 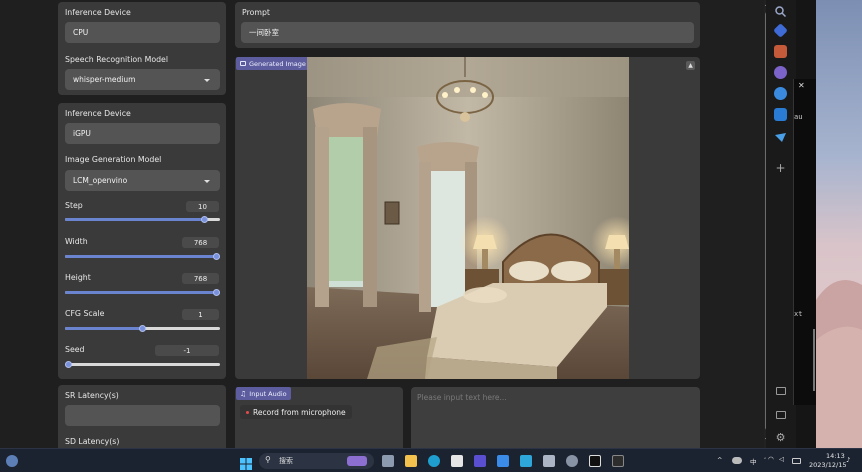 What do you see at coordinates (781, 391) in the screenshot?
I see `screen-cast-icon` at bounding box center [781, 391].